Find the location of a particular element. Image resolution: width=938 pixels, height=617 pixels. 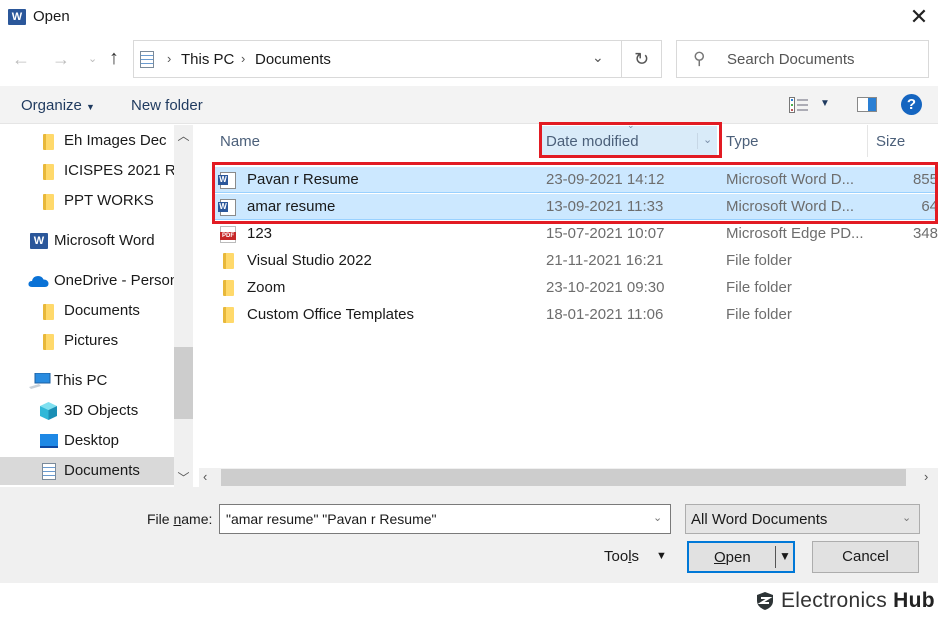

word-doc-icon is located at coordinates (227, 207).